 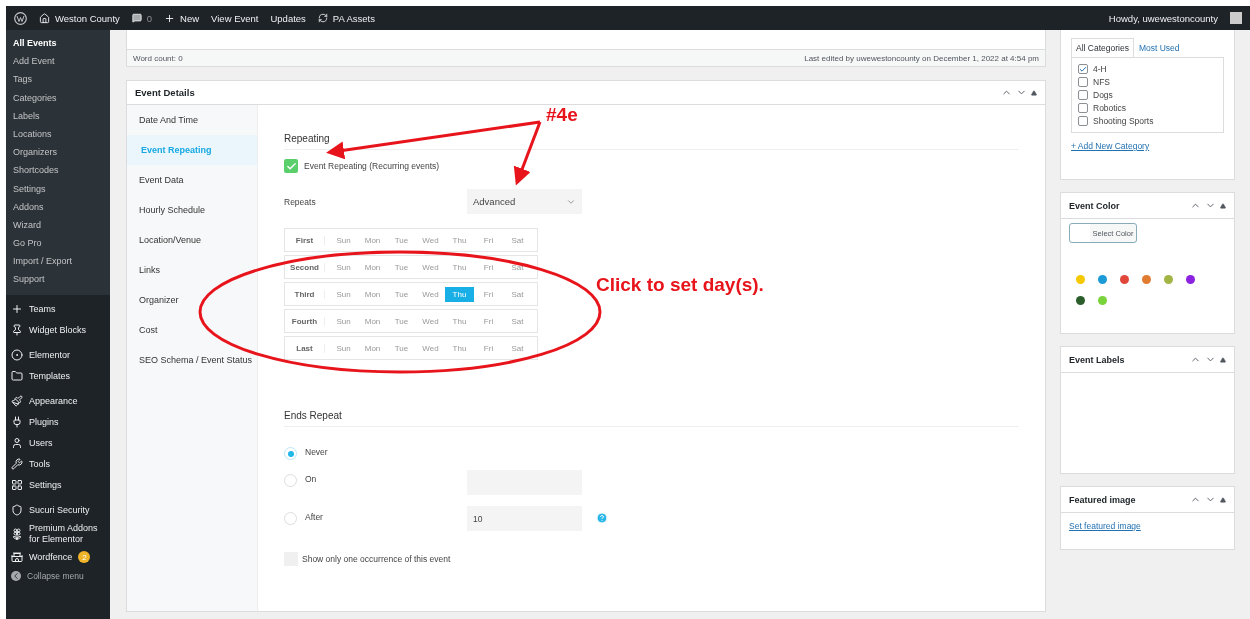 I want to click on menu-item: Templates, so click(x=58, y=376).